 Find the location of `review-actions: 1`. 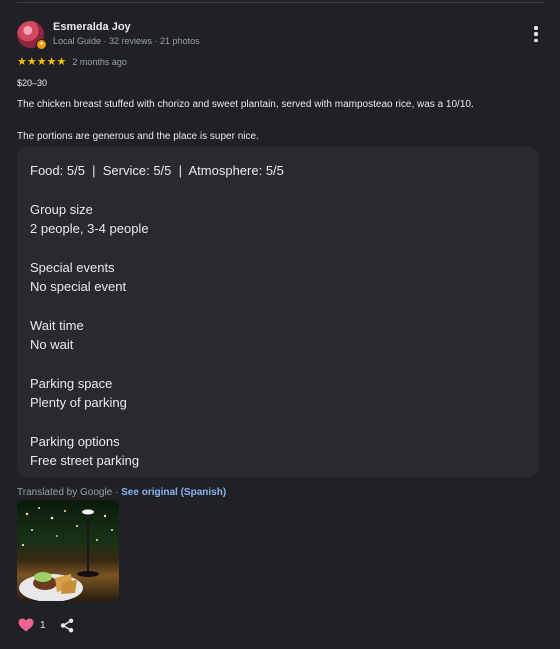

review-actions: 1 is located at coordinates (46, 625).